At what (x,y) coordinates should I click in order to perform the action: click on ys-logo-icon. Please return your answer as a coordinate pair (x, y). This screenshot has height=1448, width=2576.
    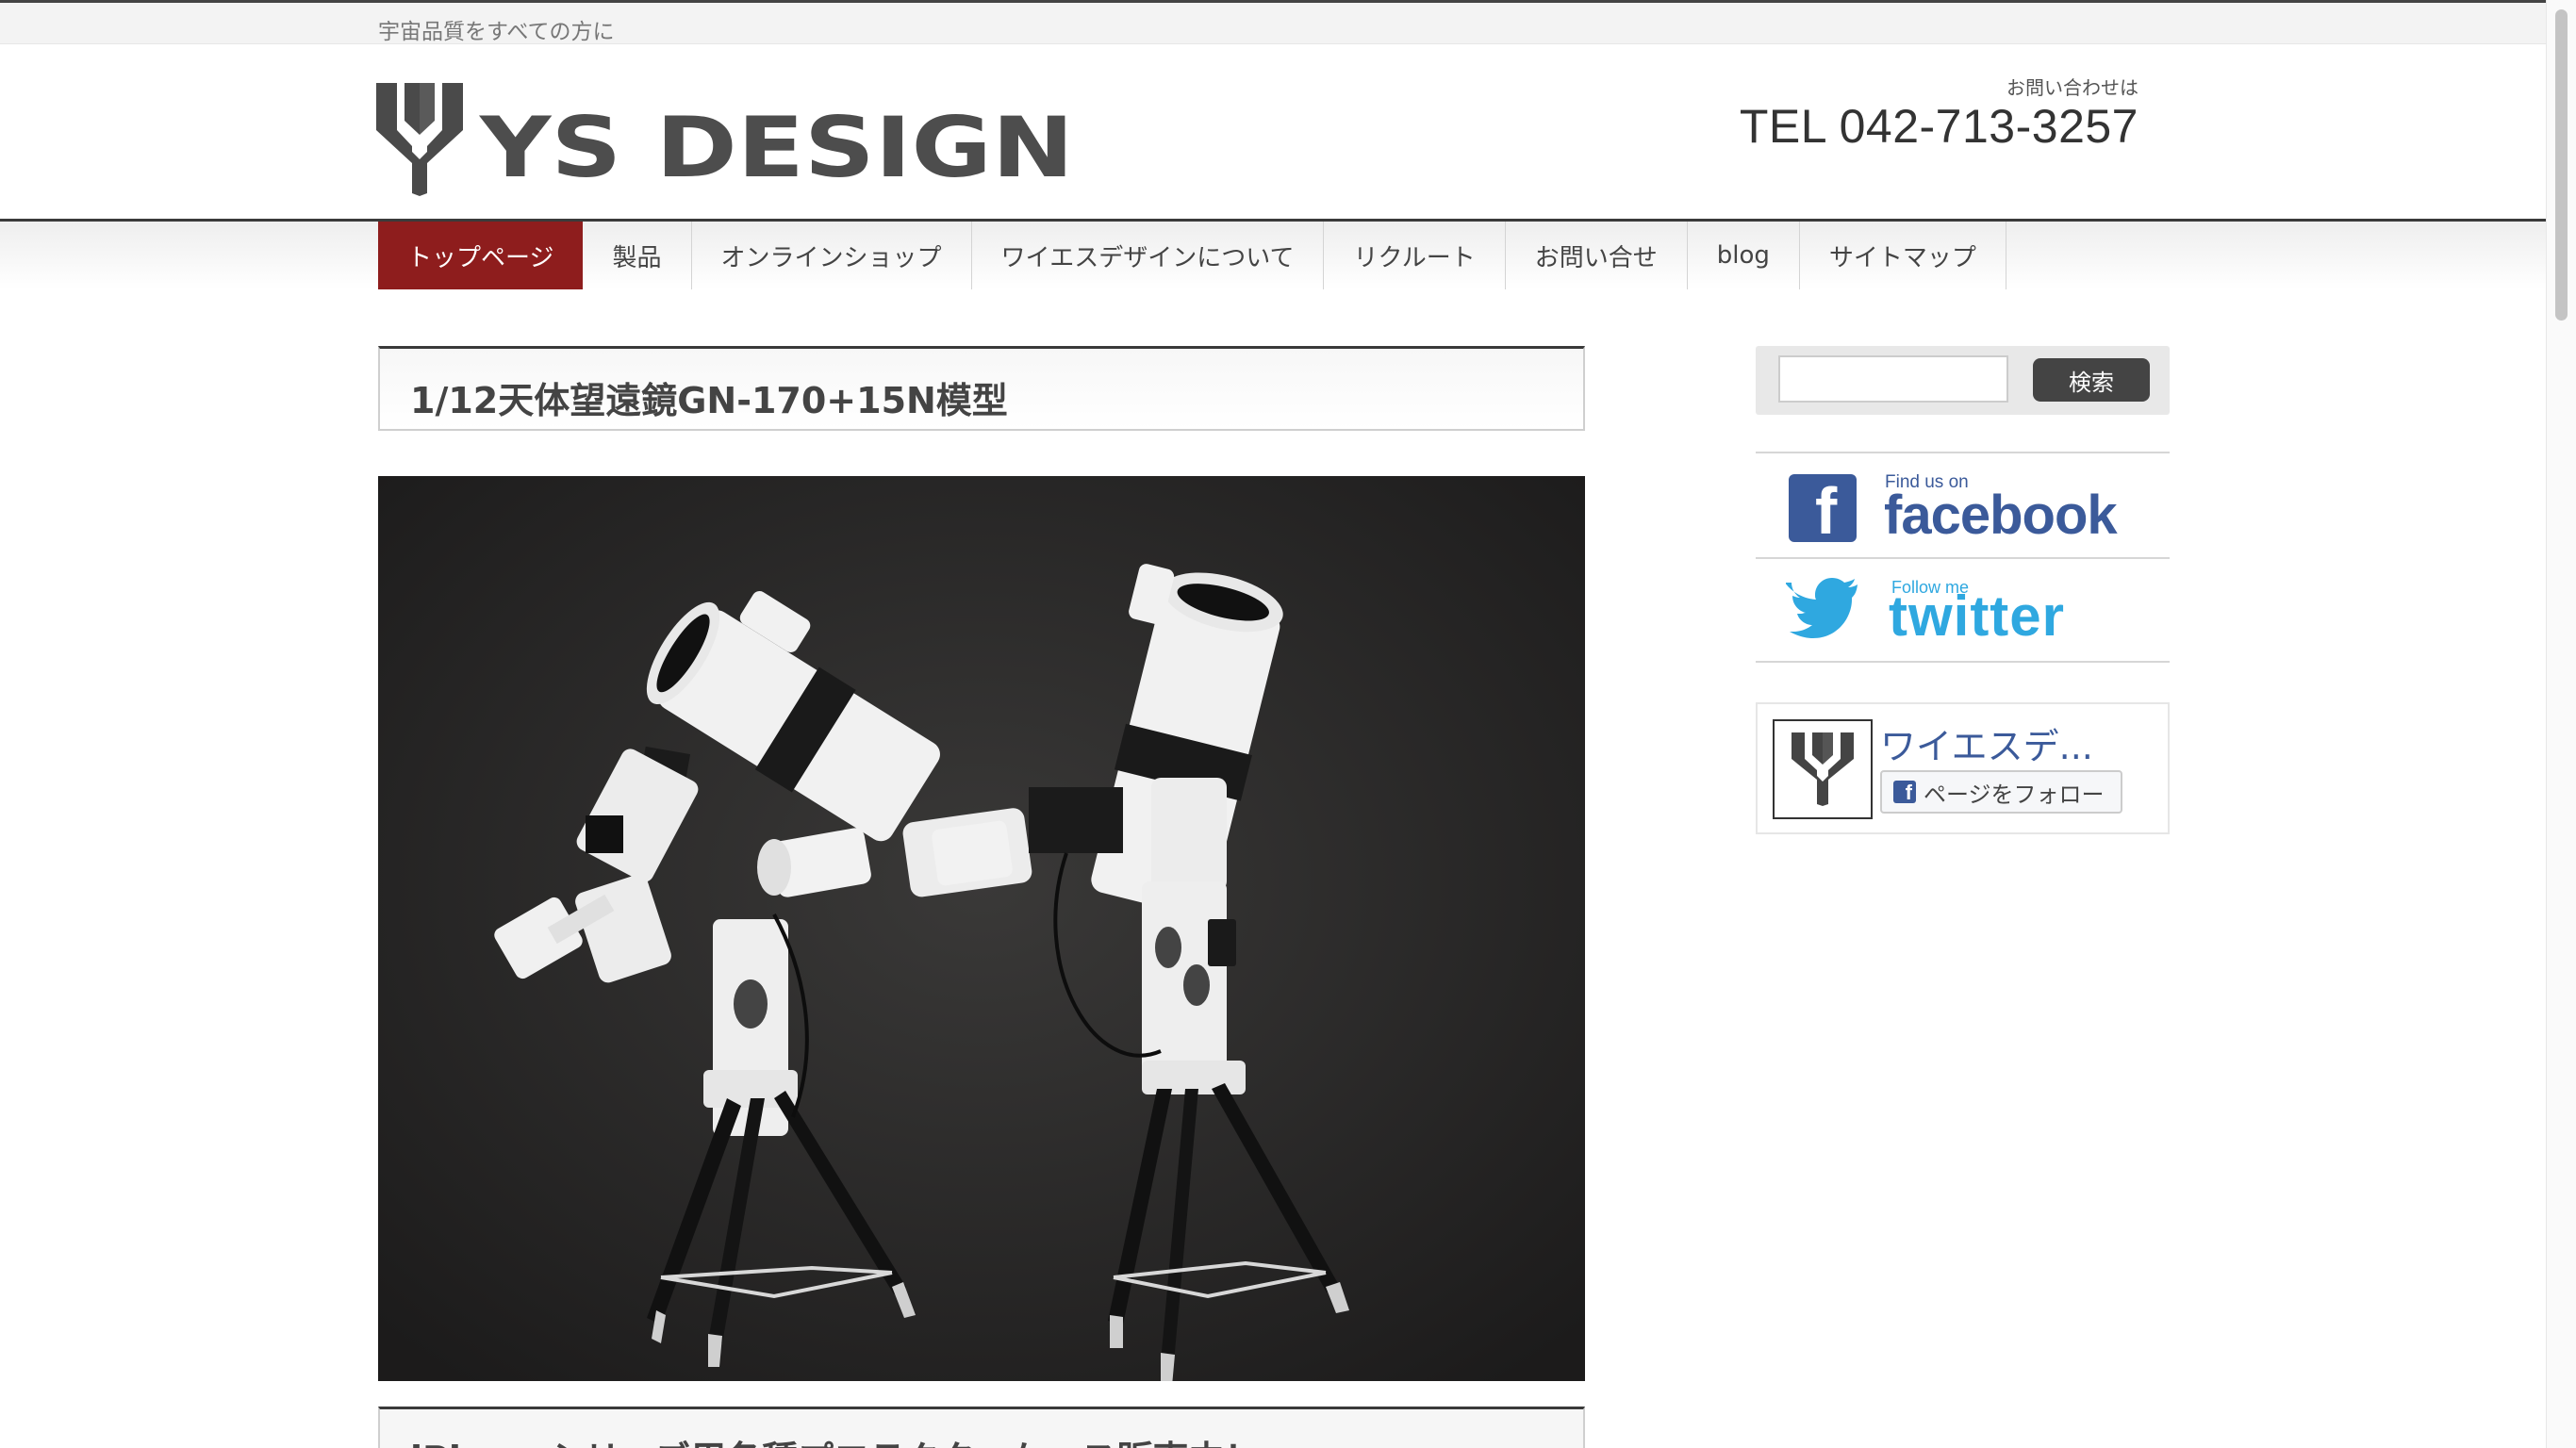
    Looking at the image, I should click on (1823, 769).